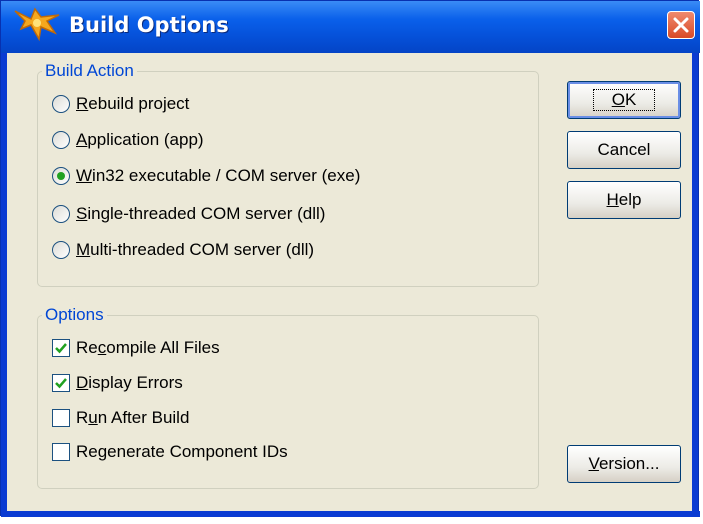 The image size is (703, 524). Describe the element at coordinates (89, 71) in the screenshot. I see `build-action-legend: Build Action` at that location.